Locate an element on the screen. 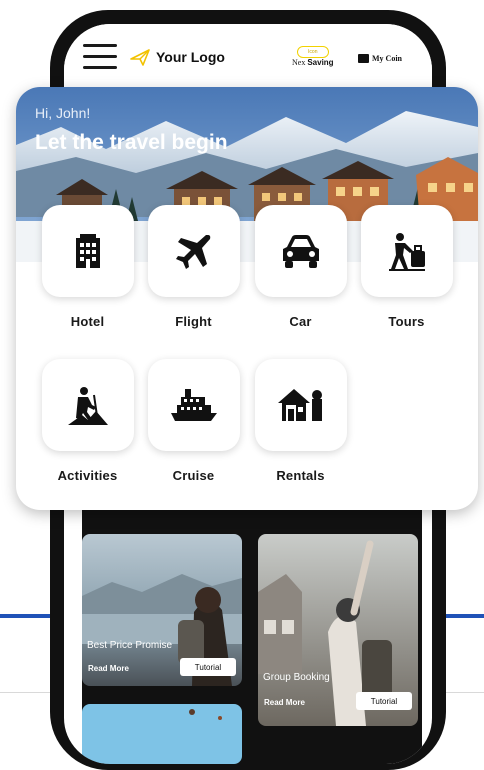 The height and width of the screenshot is (770, 484). service-cruise: Cruise is located at coordinates (193, 421).